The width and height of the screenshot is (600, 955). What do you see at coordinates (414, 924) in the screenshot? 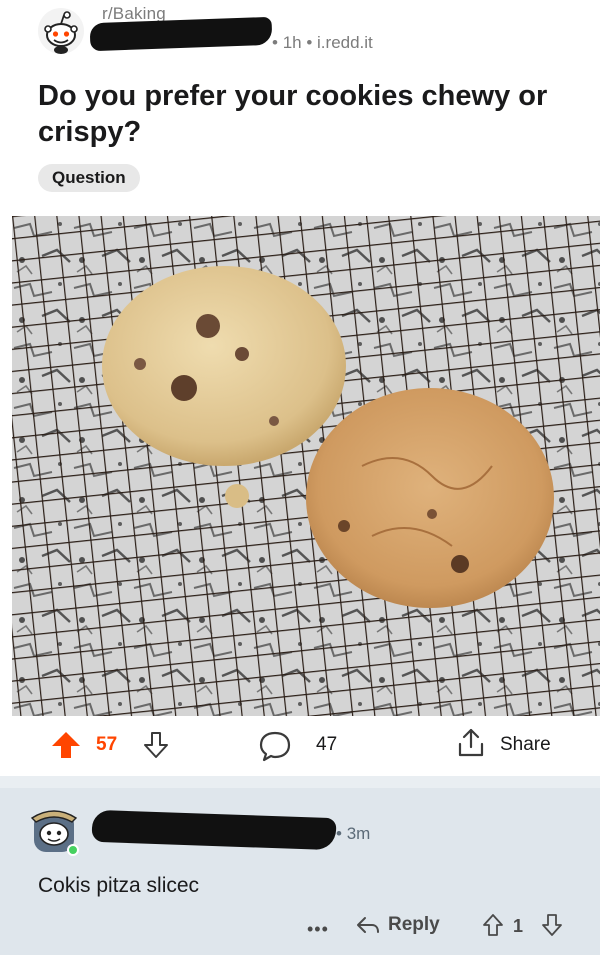
I see `reply-label: Reply` at bounding box center [414, 924].